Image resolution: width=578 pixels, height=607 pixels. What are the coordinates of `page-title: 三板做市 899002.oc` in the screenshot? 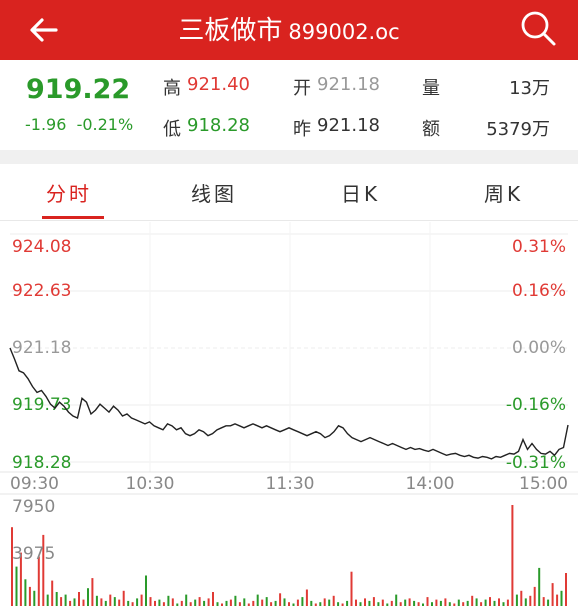 It's located at (289, 28).